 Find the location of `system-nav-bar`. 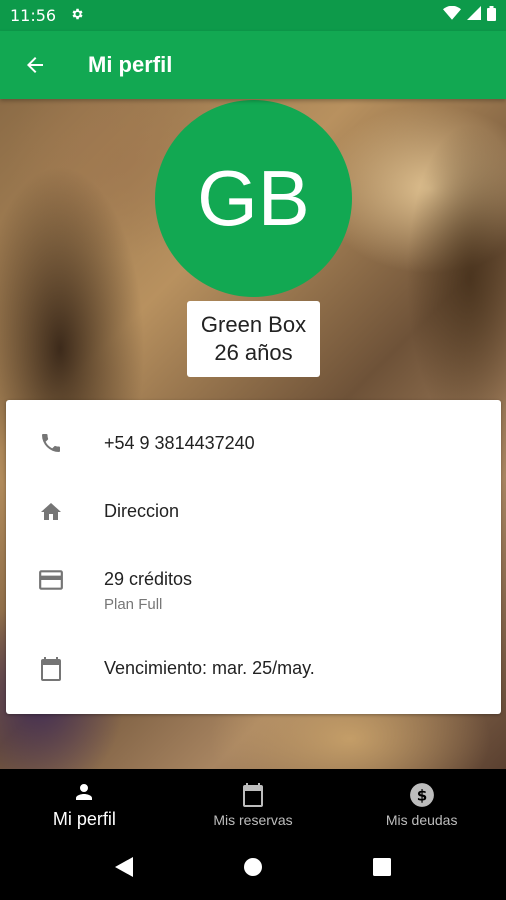

system-nav-bar is located at coordinates (253, 869).